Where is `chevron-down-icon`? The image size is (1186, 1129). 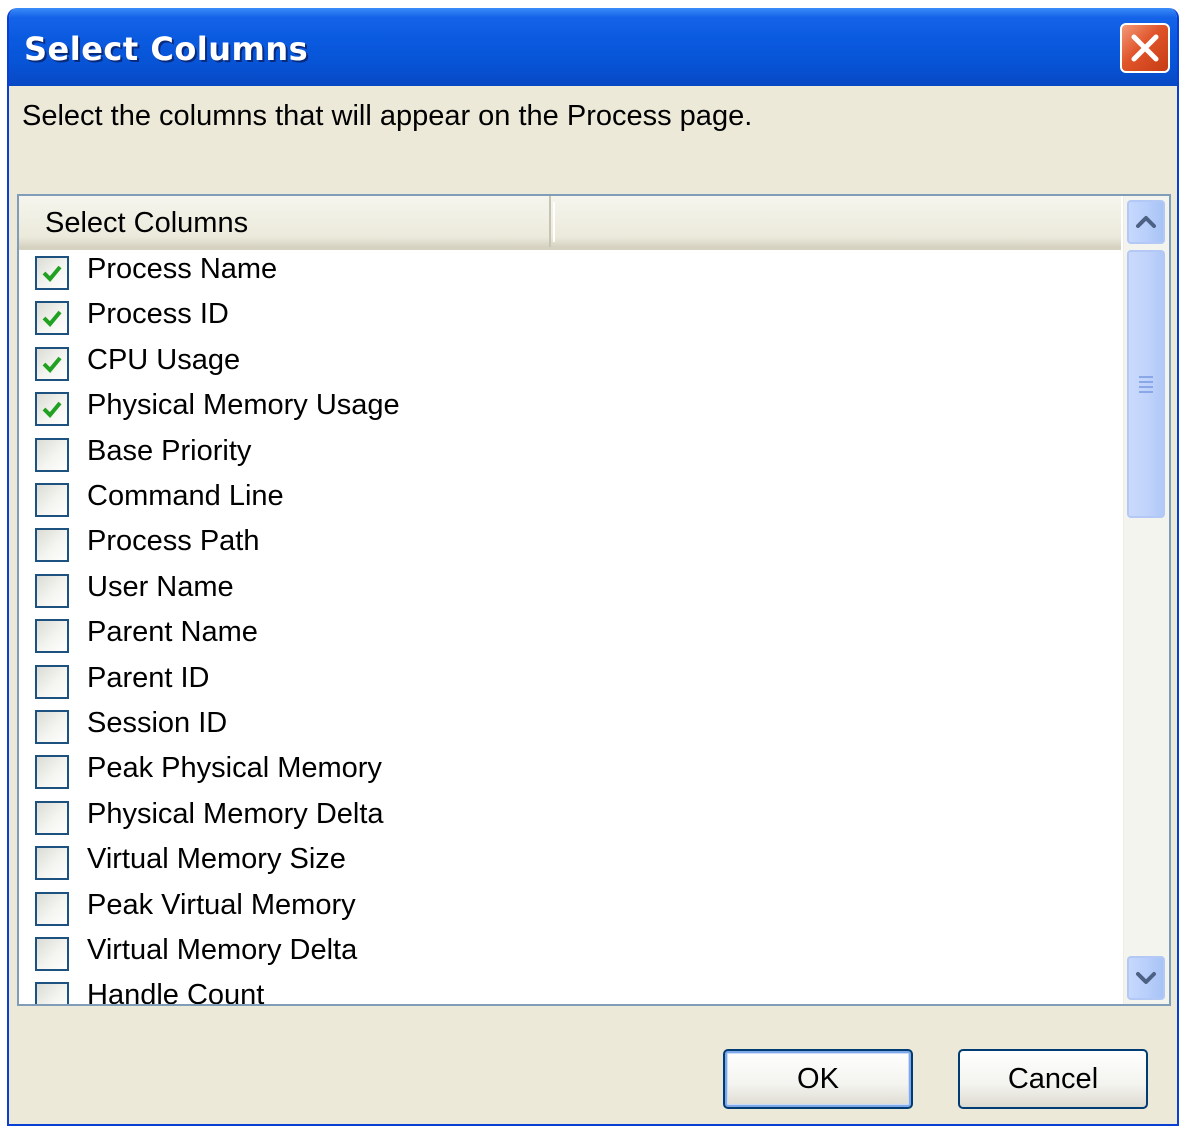 chevron-down-icon is located at coordinates (1146, 978).